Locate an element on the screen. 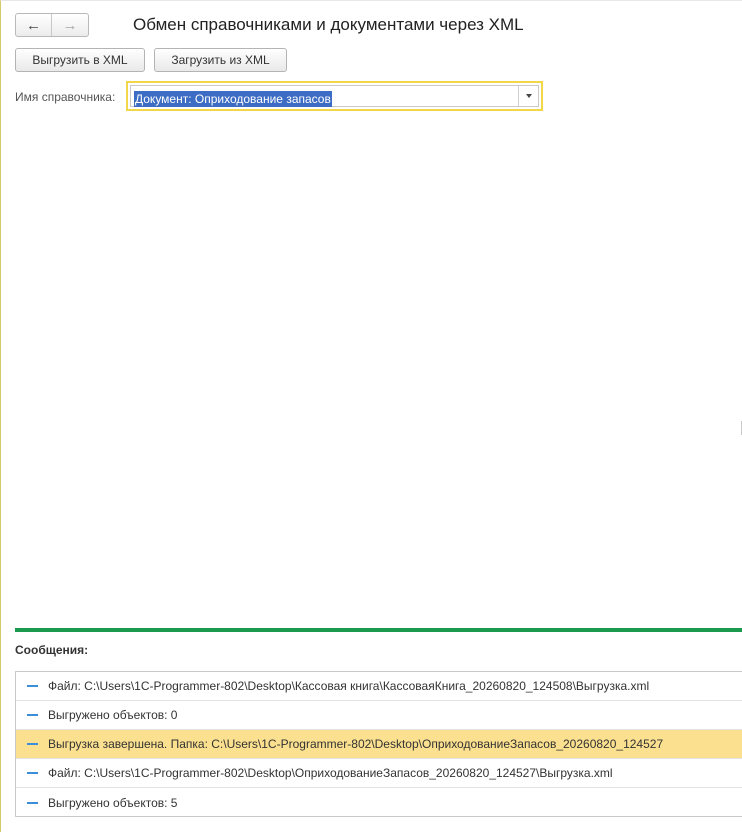 This screenshot has height=832, width=742. message-text: Выгружено объектов: 5 is located at coordinates (113, 802).